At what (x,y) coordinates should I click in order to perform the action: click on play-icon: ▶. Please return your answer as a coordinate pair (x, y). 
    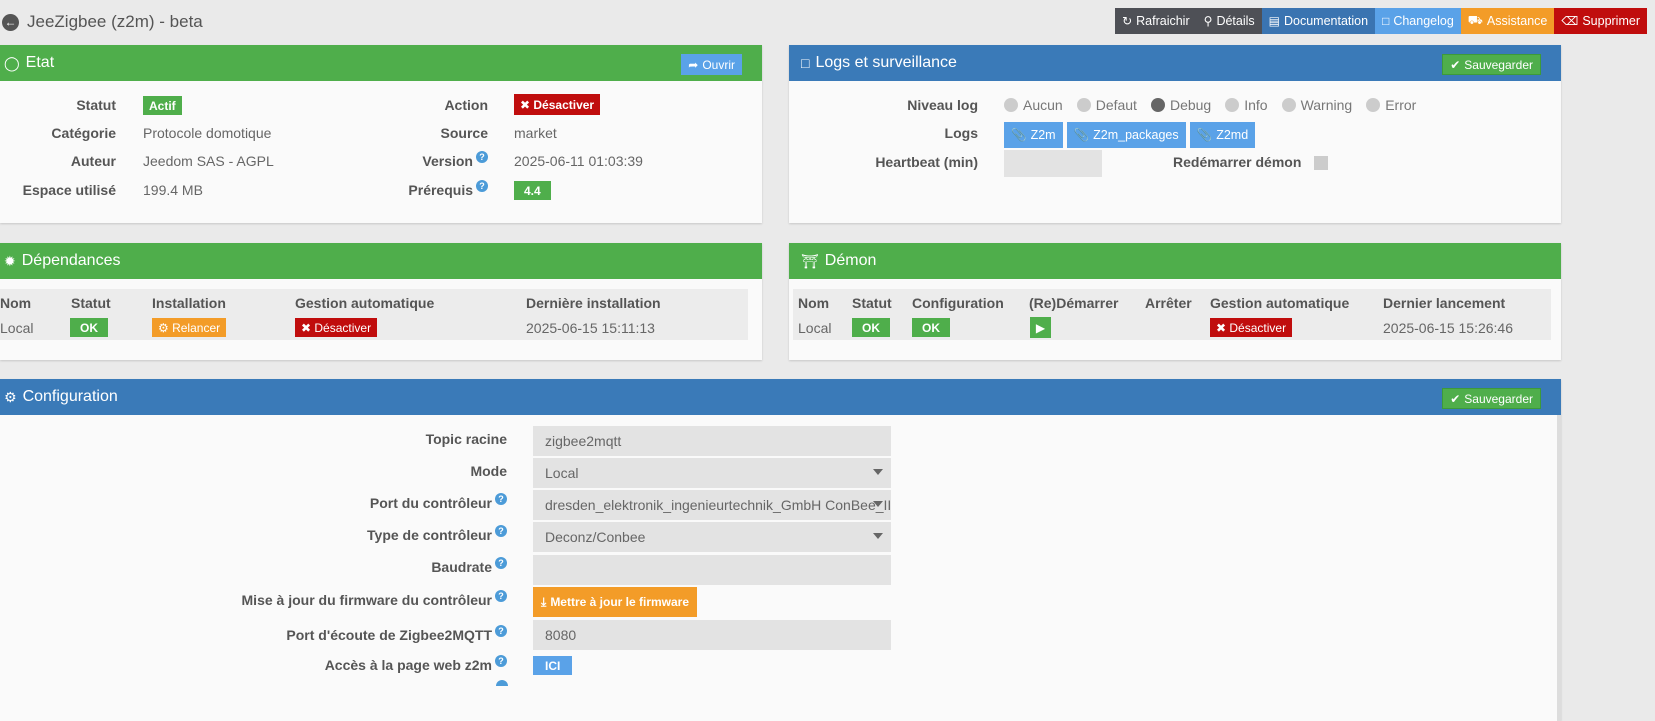
    Looking at the image, I should click on (1040, 327).